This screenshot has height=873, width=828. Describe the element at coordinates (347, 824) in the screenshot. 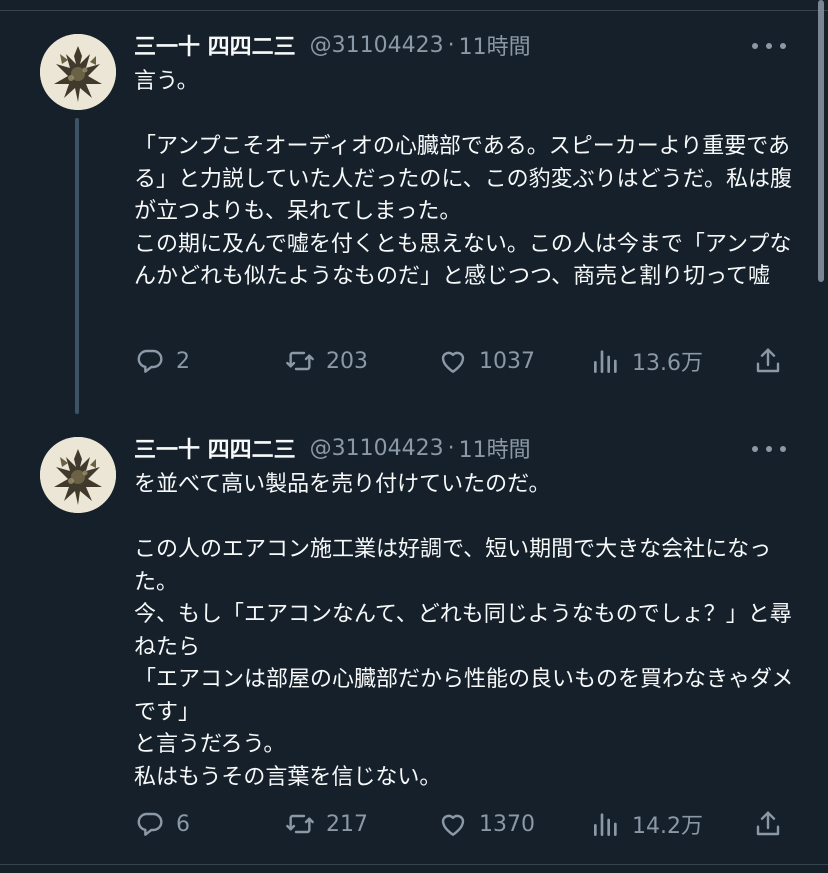

I see `retweet-count: 217` at that location.